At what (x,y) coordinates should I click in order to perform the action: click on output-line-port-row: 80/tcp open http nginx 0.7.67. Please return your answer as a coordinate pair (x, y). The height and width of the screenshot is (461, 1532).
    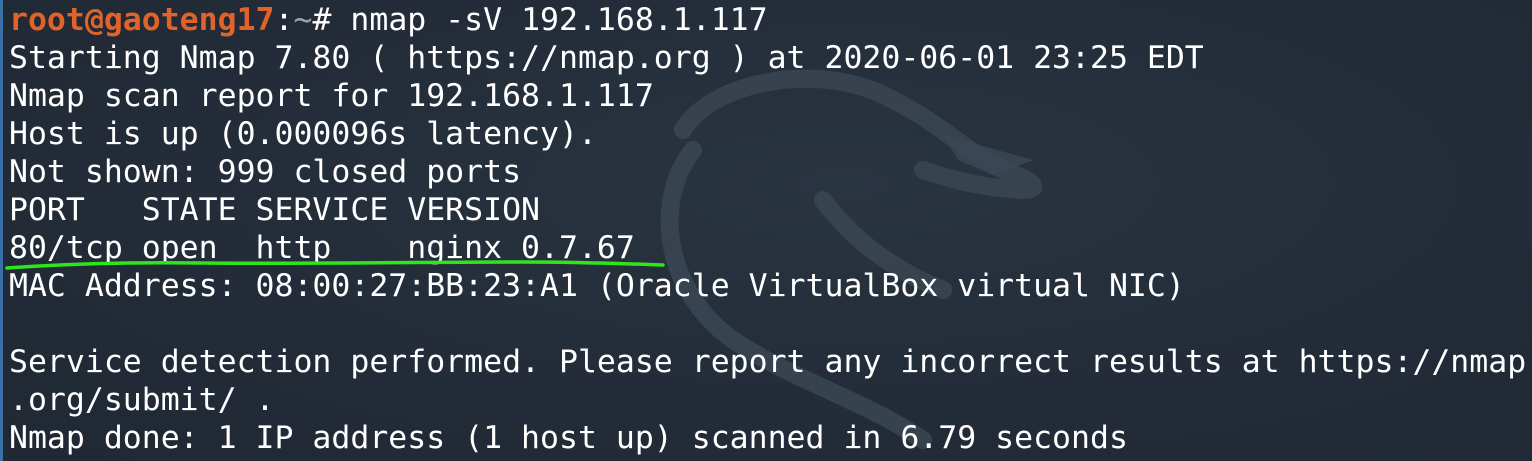
    Looking at the image, I should click on (322, 248).